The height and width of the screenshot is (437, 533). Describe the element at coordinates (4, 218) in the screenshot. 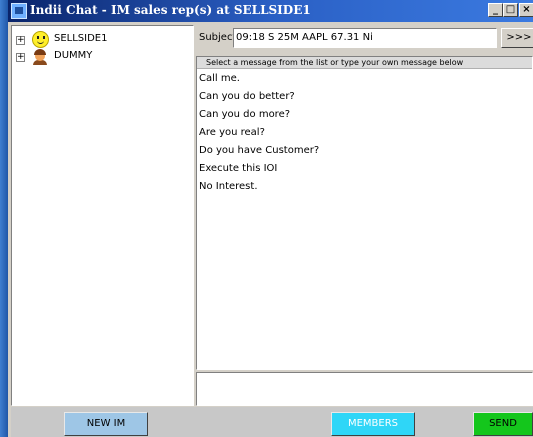

I see `desktop-background` at that location.